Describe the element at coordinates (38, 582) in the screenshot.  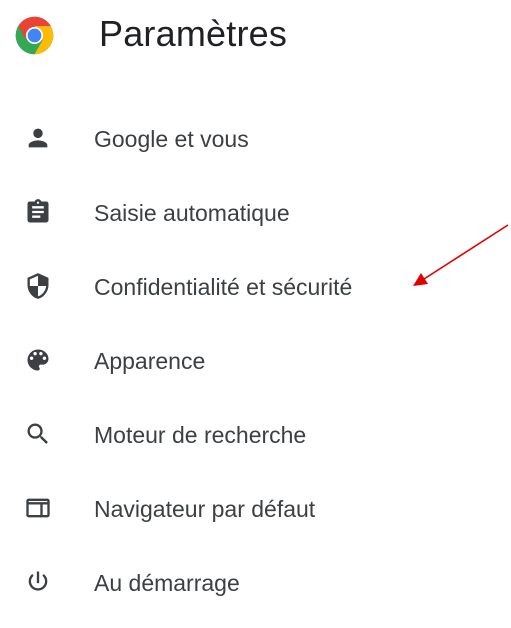
I see `power-icon` at that location.